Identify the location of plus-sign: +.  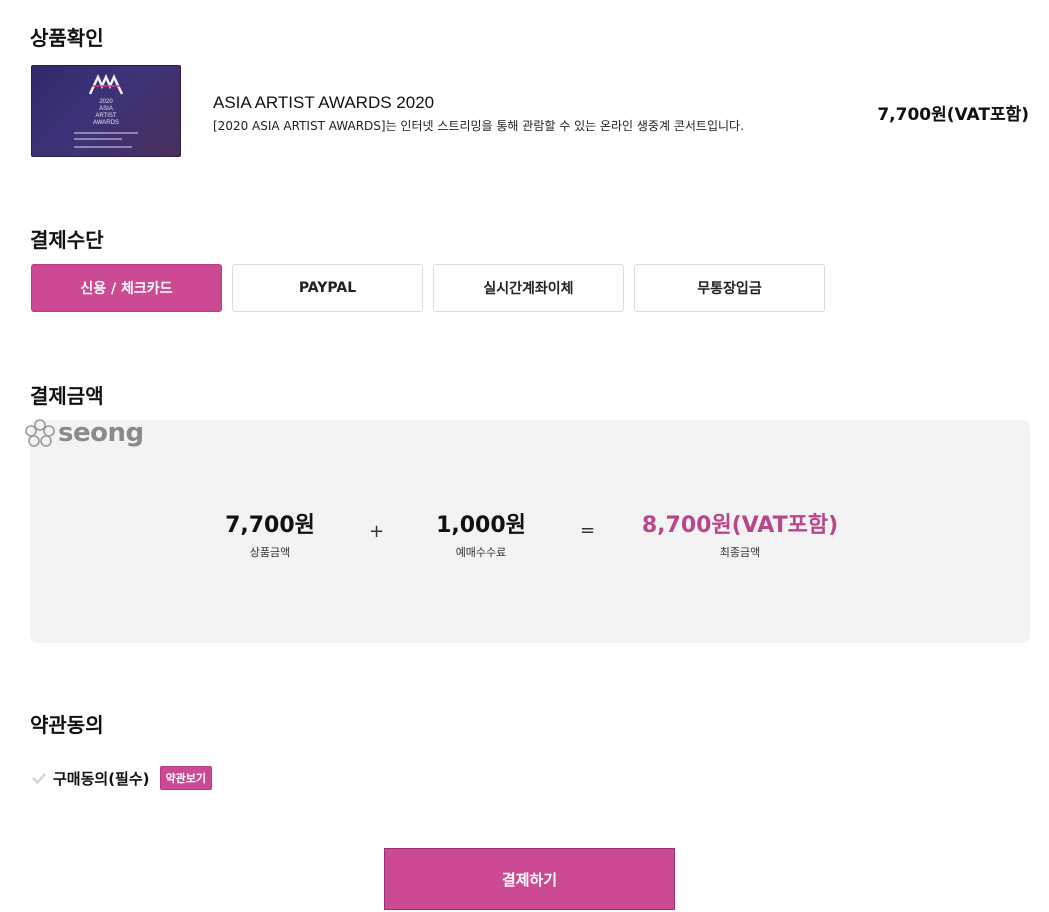
(377, 531).